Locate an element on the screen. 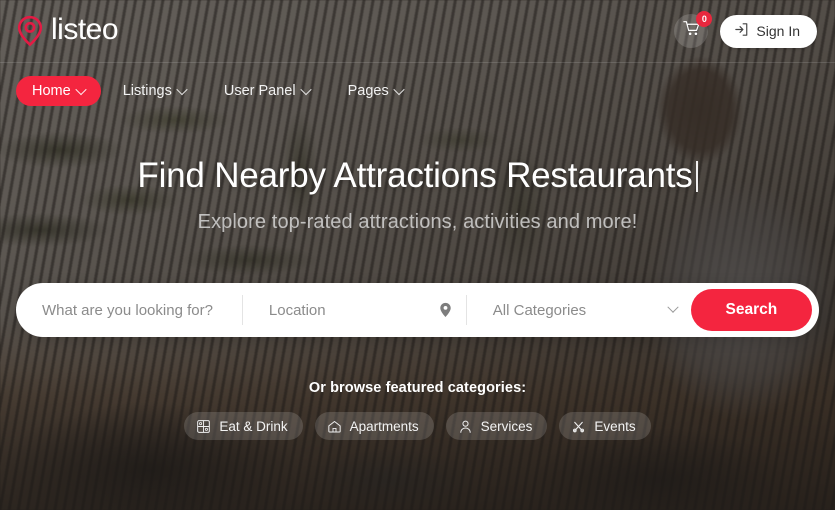 Image resolution: width=835 pixels, height=510 pixels. main-navigation: Home Listings User Panel Pages is located at coordinates (217, 91).